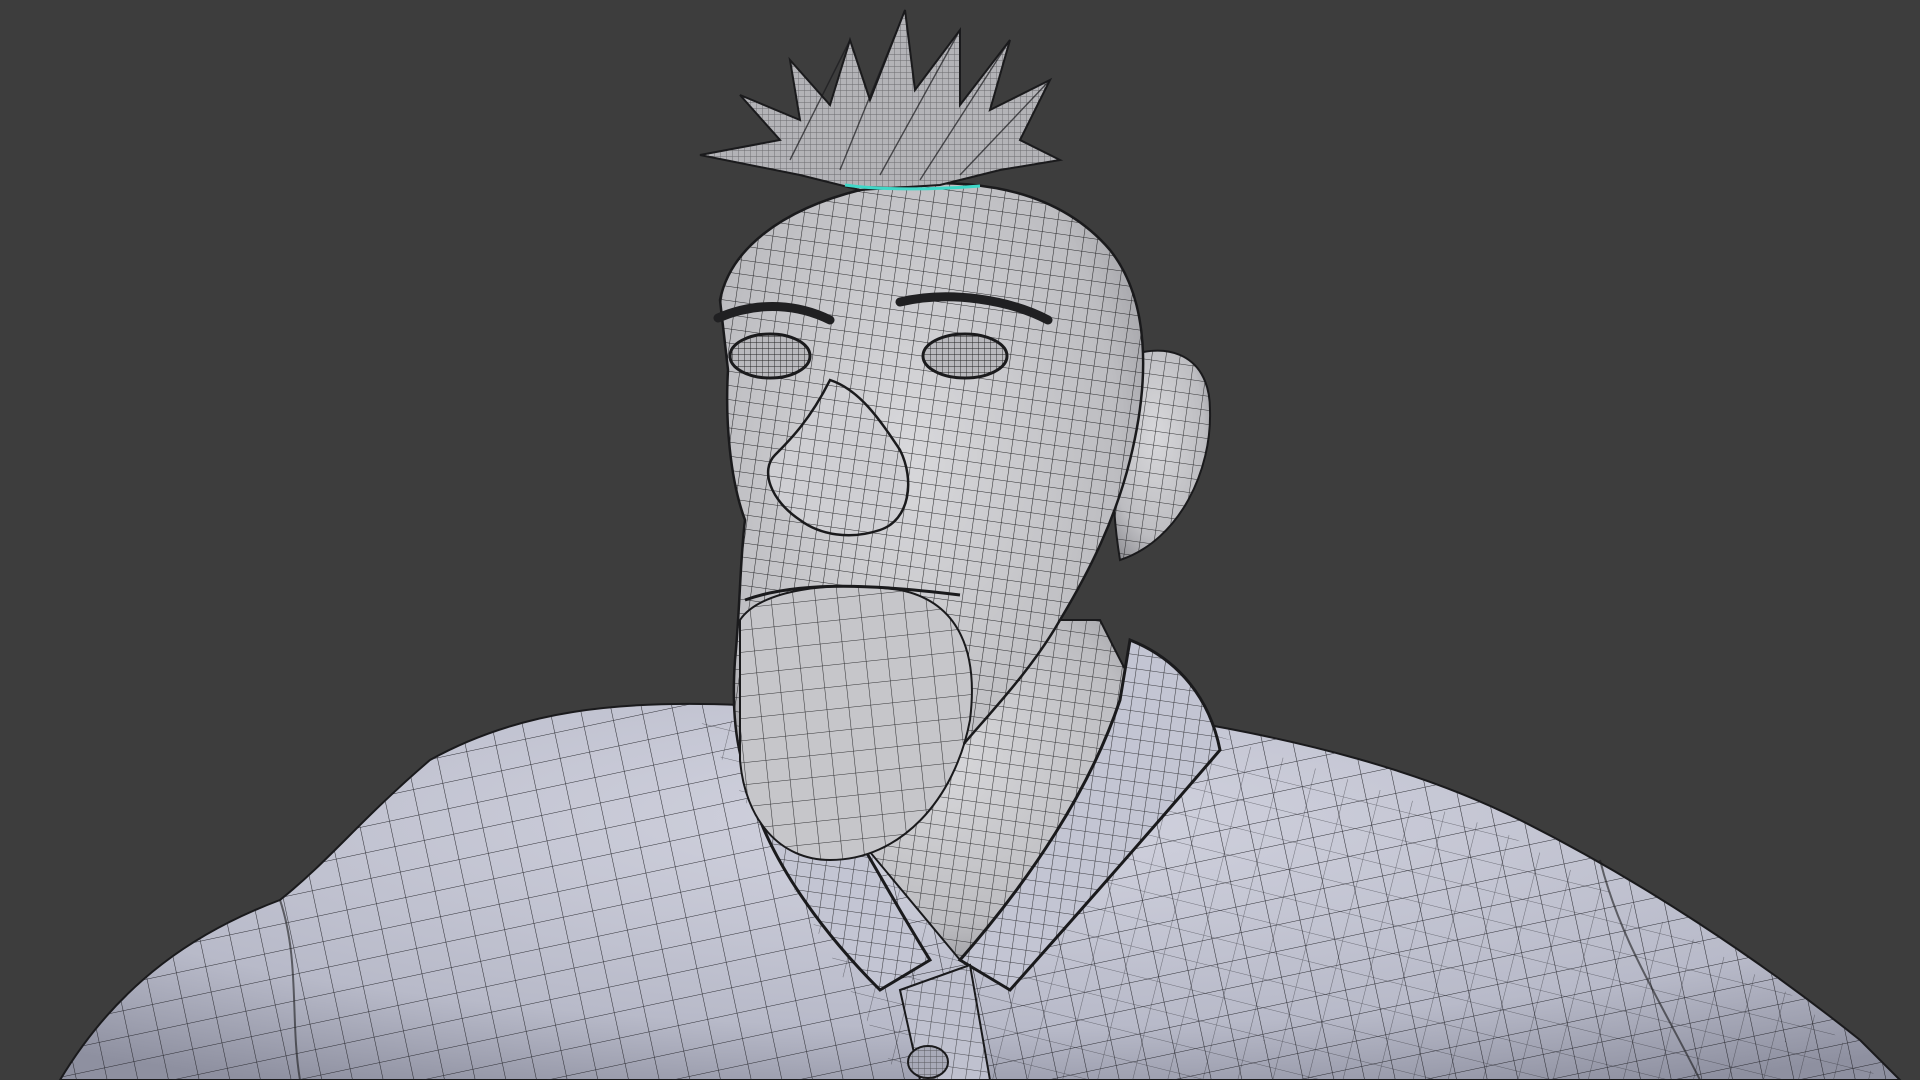 This screenshot has height=1080, width=1920. What do you see at coordinates (770, 356) in the screenshot?
I see `eye-left` at bounding box center [770, 356].